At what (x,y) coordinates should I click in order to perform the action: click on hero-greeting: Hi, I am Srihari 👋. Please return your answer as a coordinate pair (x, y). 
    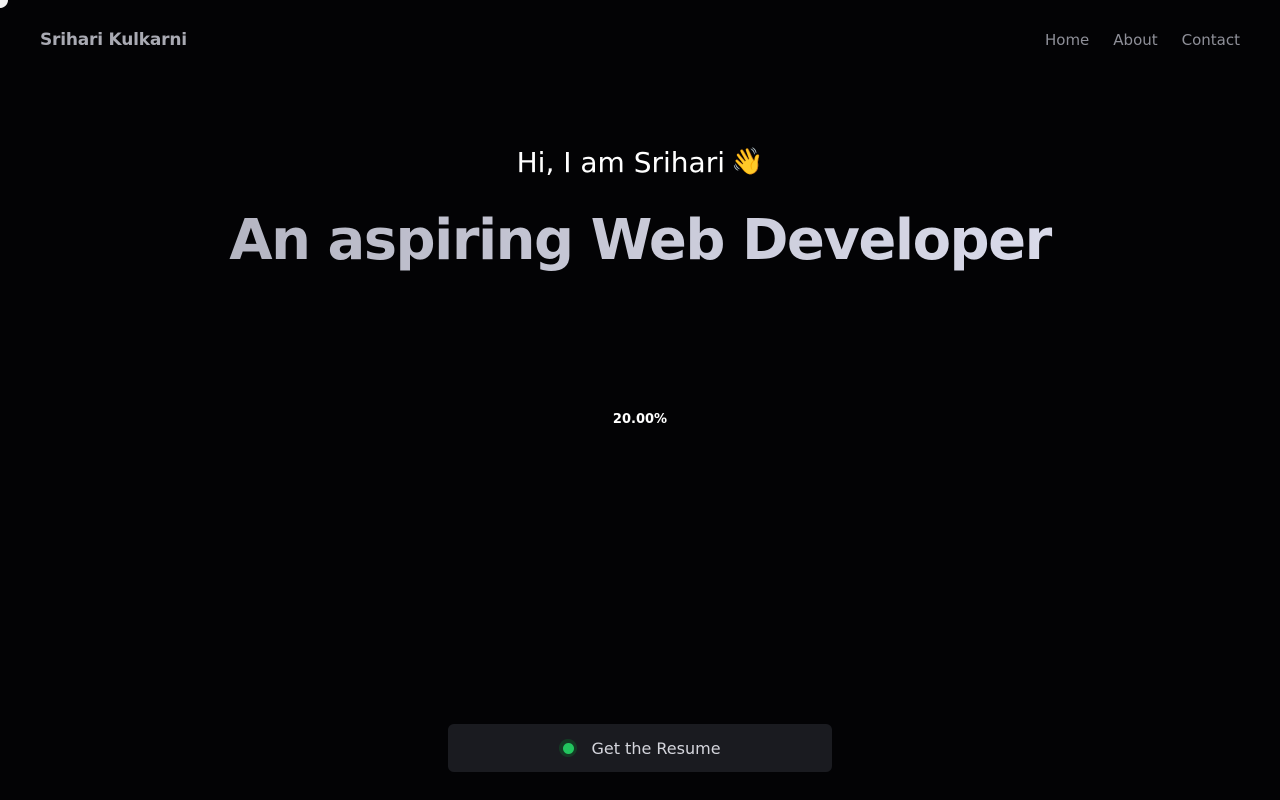
    Looking at the image, I should click on (640, 162).